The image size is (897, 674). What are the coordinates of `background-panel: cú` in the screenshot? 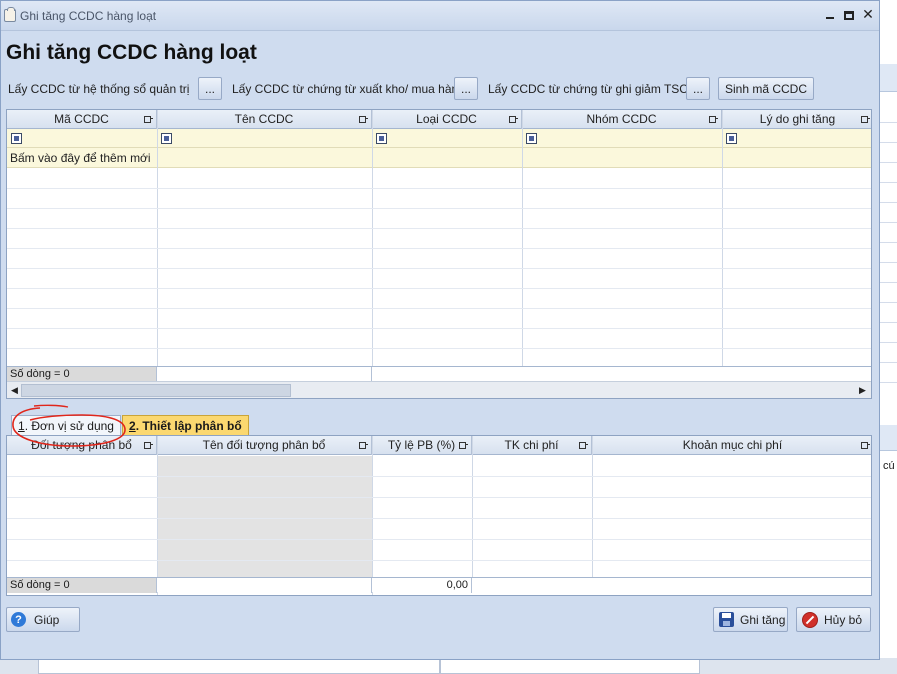 It's located at (887, 337).